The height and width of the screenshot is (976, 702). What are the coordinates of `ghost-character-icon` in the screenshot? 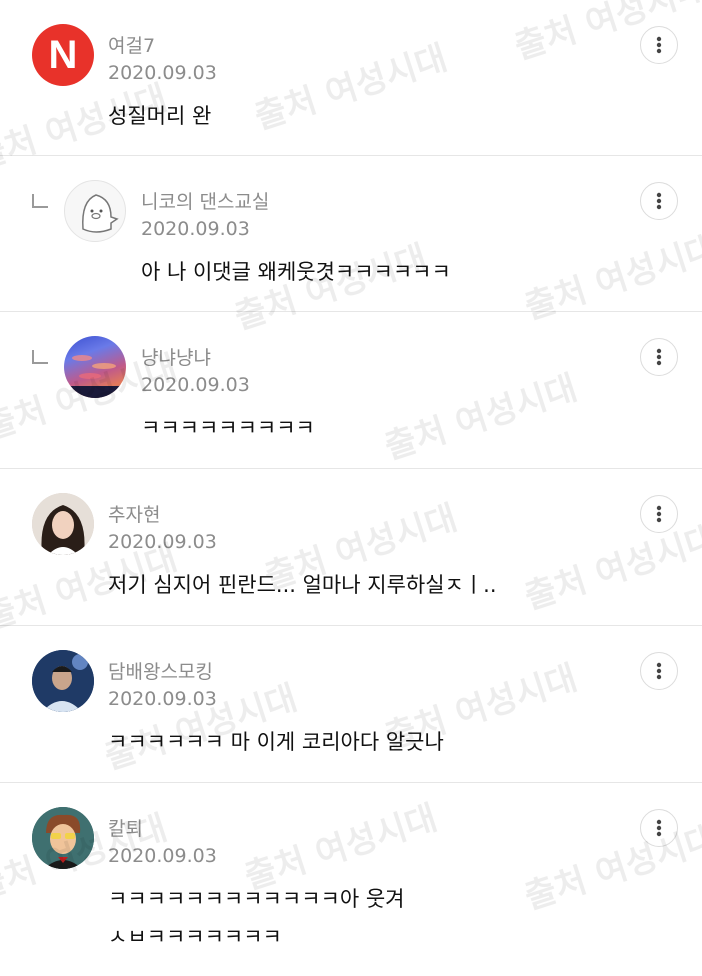 It's located at (100, 213).